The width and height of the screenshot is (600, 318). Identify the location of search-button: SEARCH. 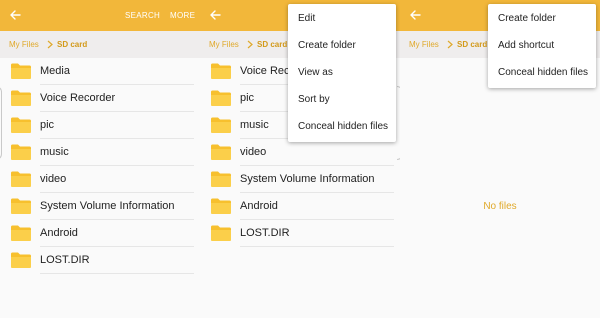
(142, 15).